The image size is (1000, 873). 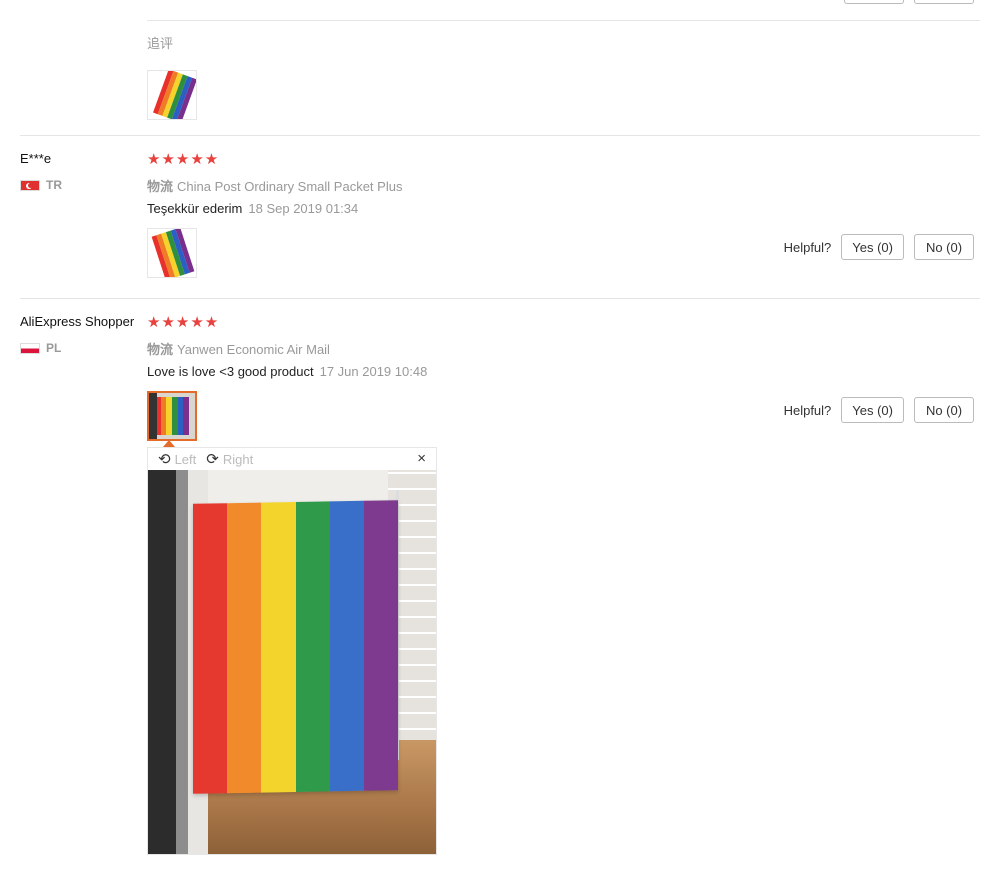 What do you see at coordinates (292, 459) in the screenshot?
I see `viewer-toolbar: ⟲ Left ⟳ Right ×` at bounding box center [292, 459].